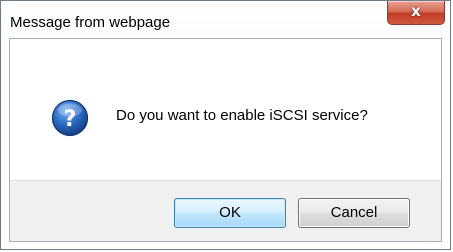 The height and width of the screenshot is (252, 453). I want to click on dialog-titlebar: Message from webpage x, so click(225, 19).